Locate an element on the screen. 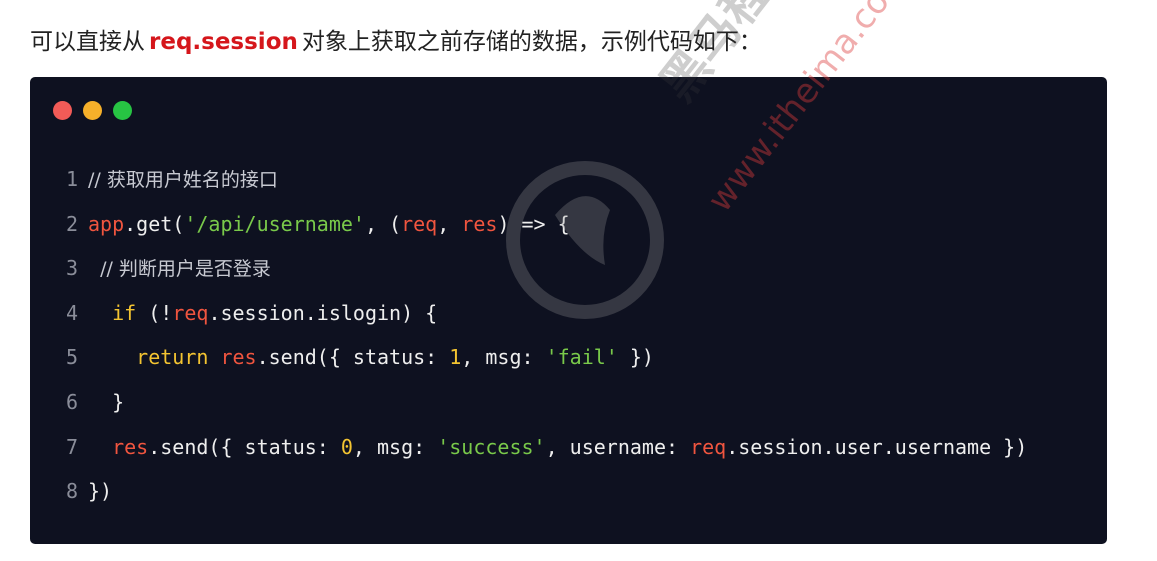 Image resolution: width=1157 pixels, height=561 pixels. line-number: 7 is located at coordinates (71, 446).